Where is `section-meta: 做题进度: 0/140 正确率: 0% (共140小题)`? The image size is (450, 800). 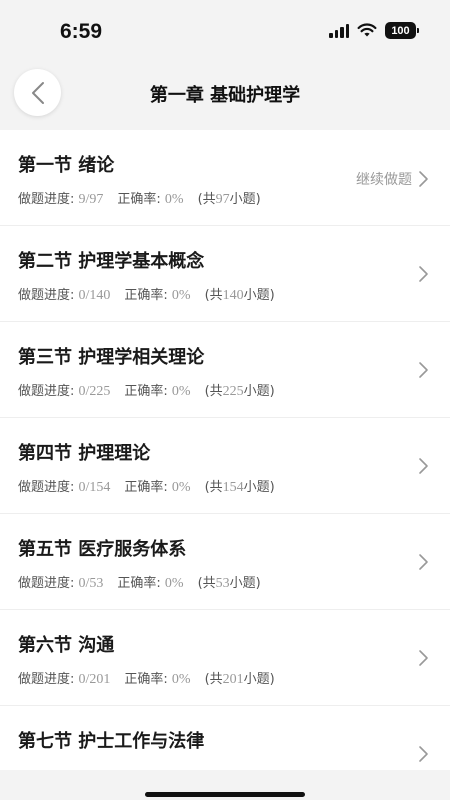
section-meta: 做题进度: 0/140 正确率: 0% (共140小题) is located at coordinates (146, 294).